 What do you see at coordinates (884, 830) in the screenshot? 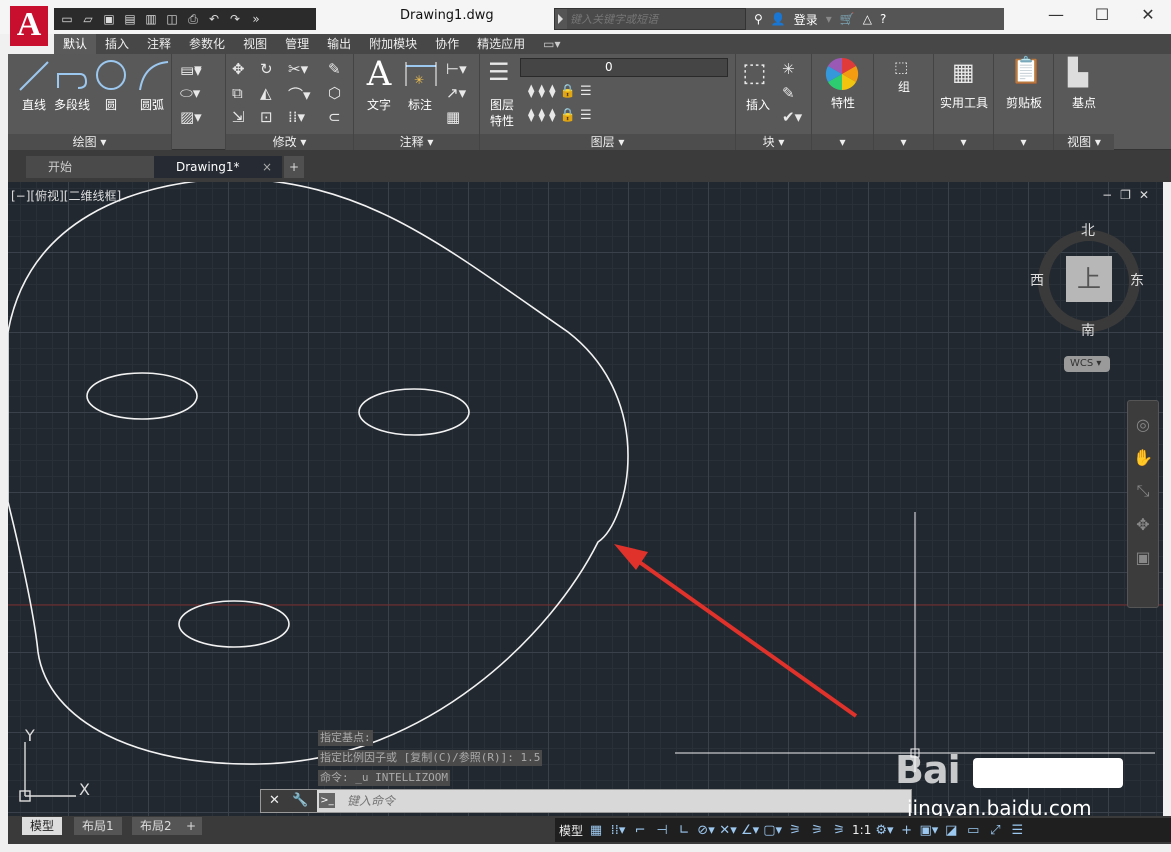
I see `workspace-gear-icon: ⚙▾` at bounding box center [884, 830].